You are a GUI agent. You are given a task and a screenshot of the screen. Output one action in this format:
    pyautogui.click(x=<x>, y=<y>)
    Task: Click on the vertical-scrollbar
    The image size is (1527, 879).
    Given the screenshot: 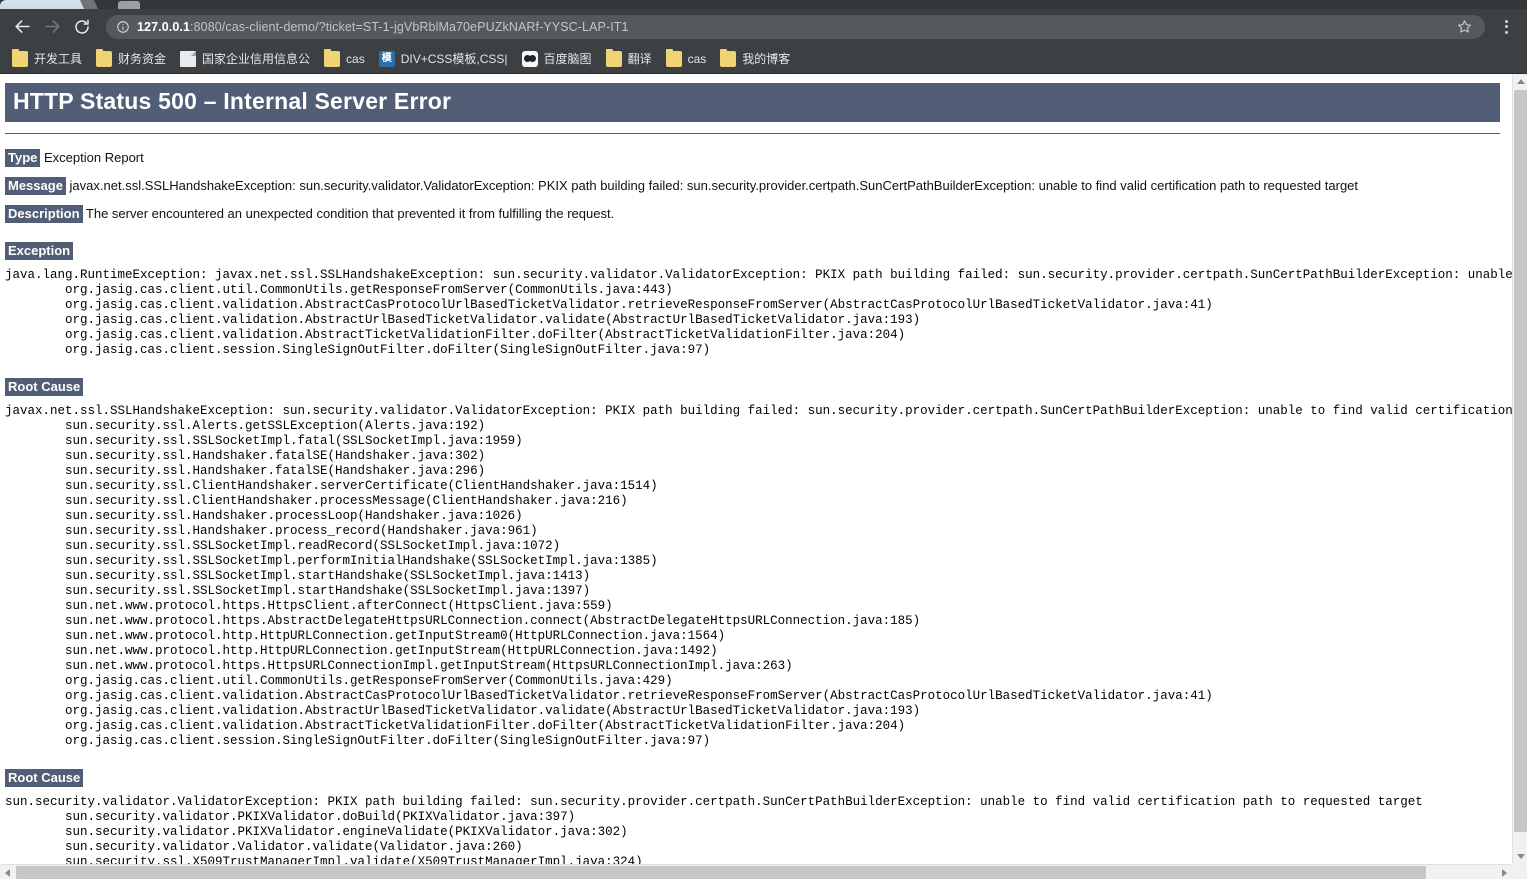 What is the action you would take?
    pyautogui.click(x=1519, y=469)
    